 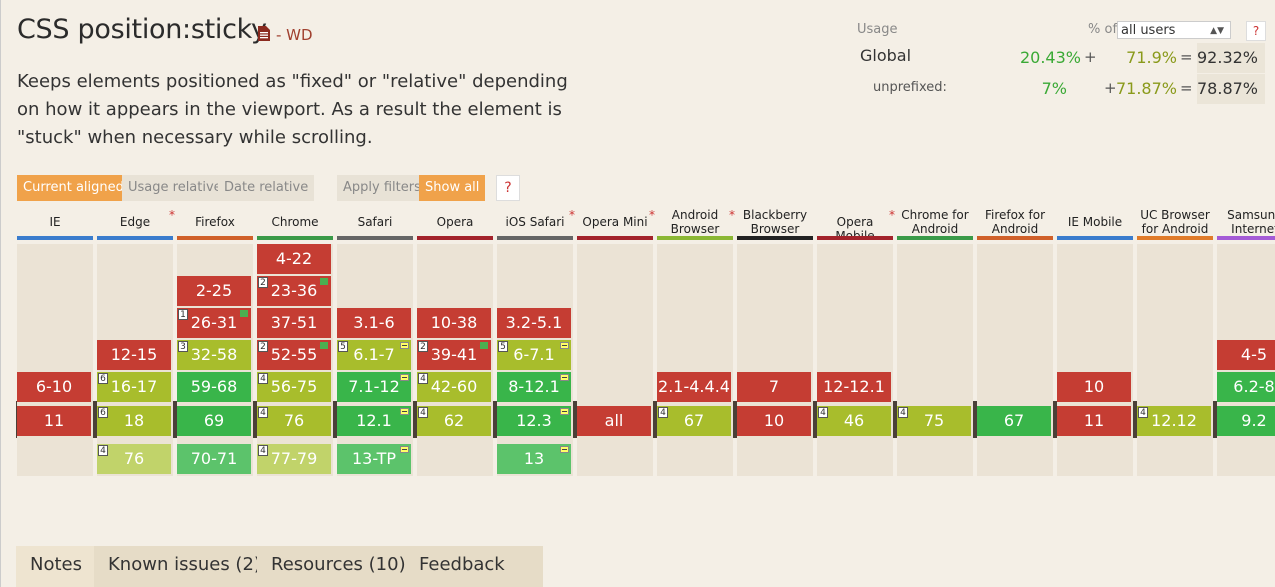 What do you see at coordinates (374, 387) in the screenshot?
I see `version-cell: 7.1-12` at bounding box center [374, 387].